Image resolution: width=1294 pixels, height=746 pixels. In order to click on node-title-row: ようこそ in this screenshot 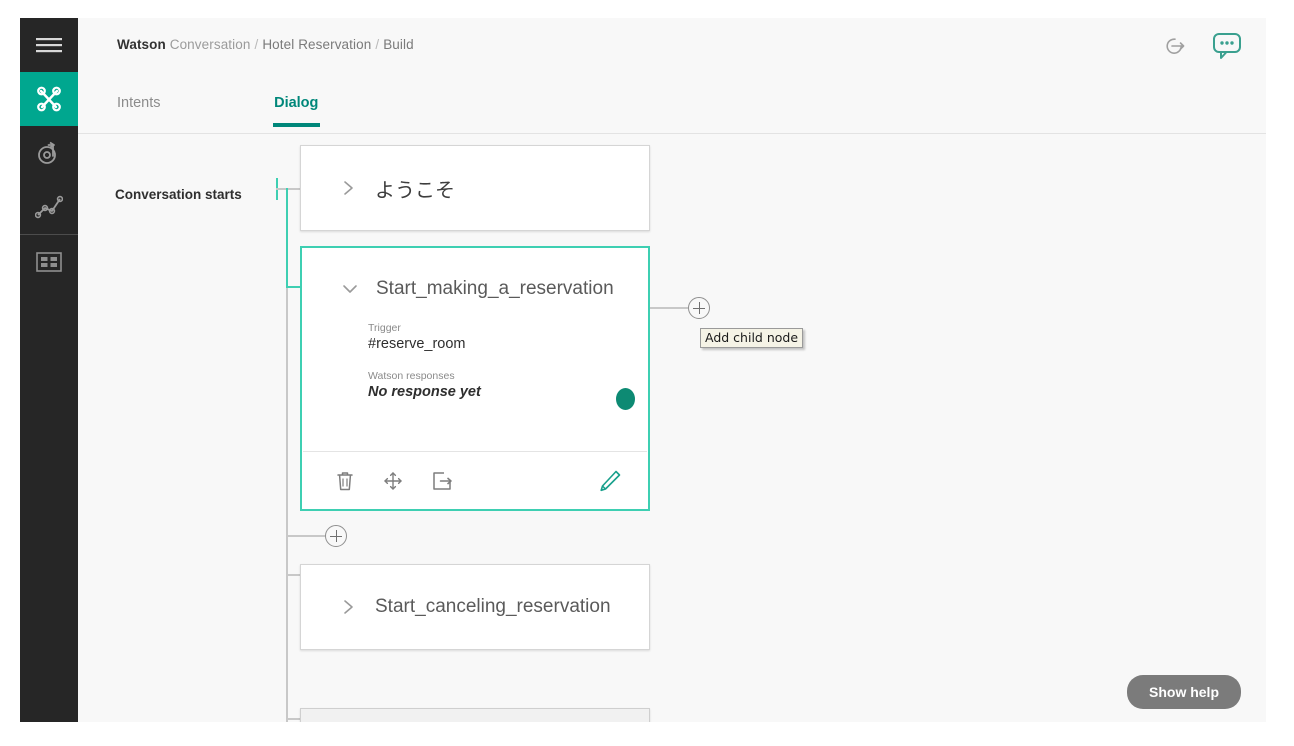, I will do `click(475, 188)`.